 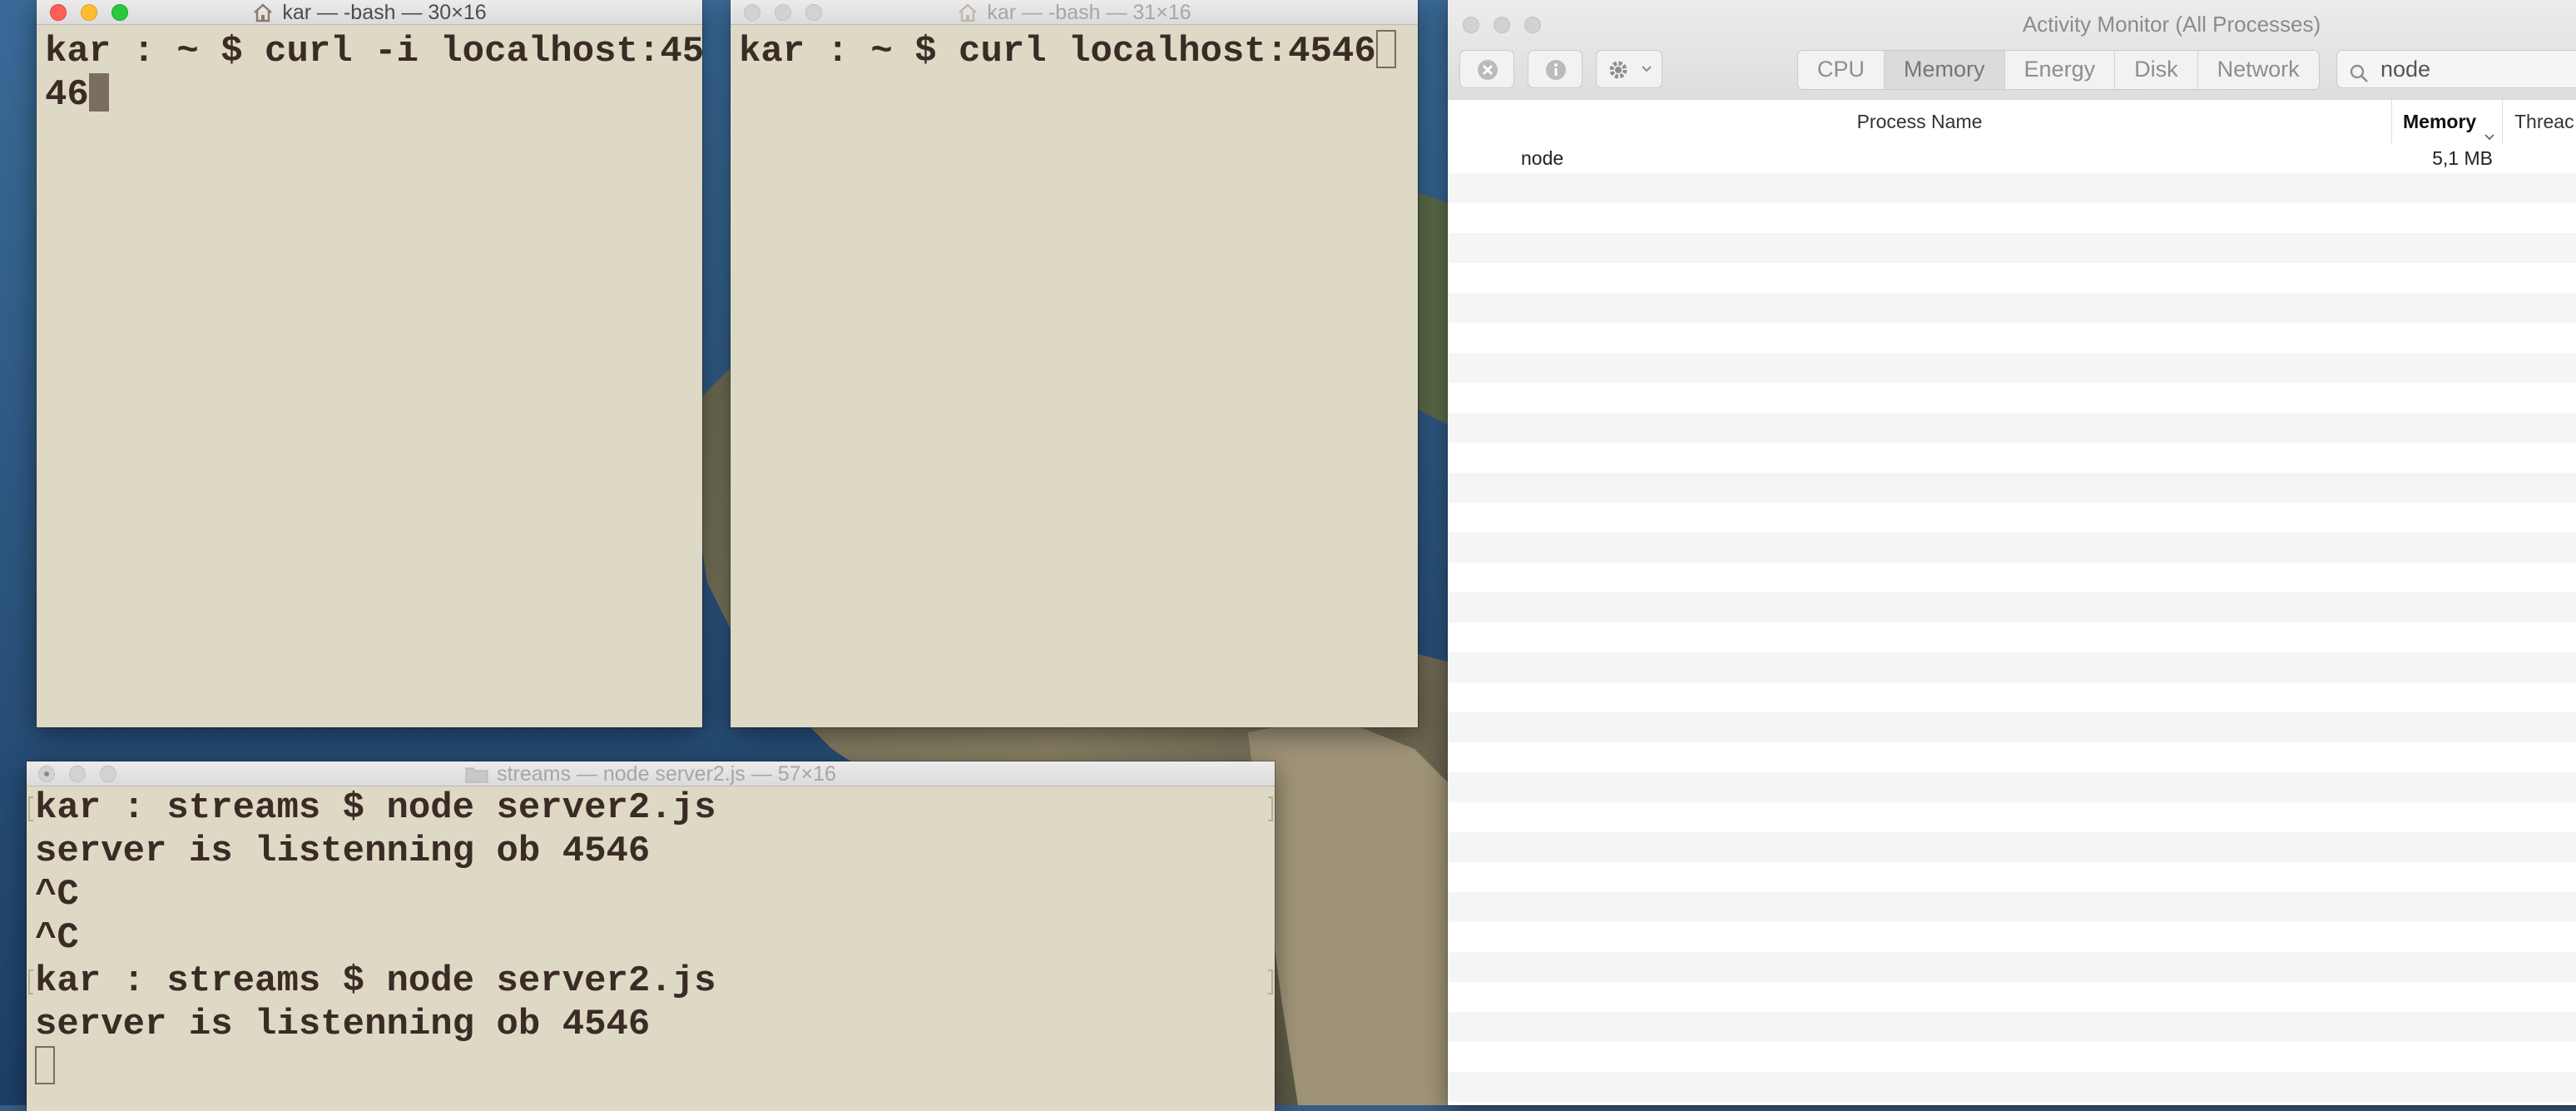 I want to click on window-title: kar — -bash — 31×16, so click(x=1089, y=13).